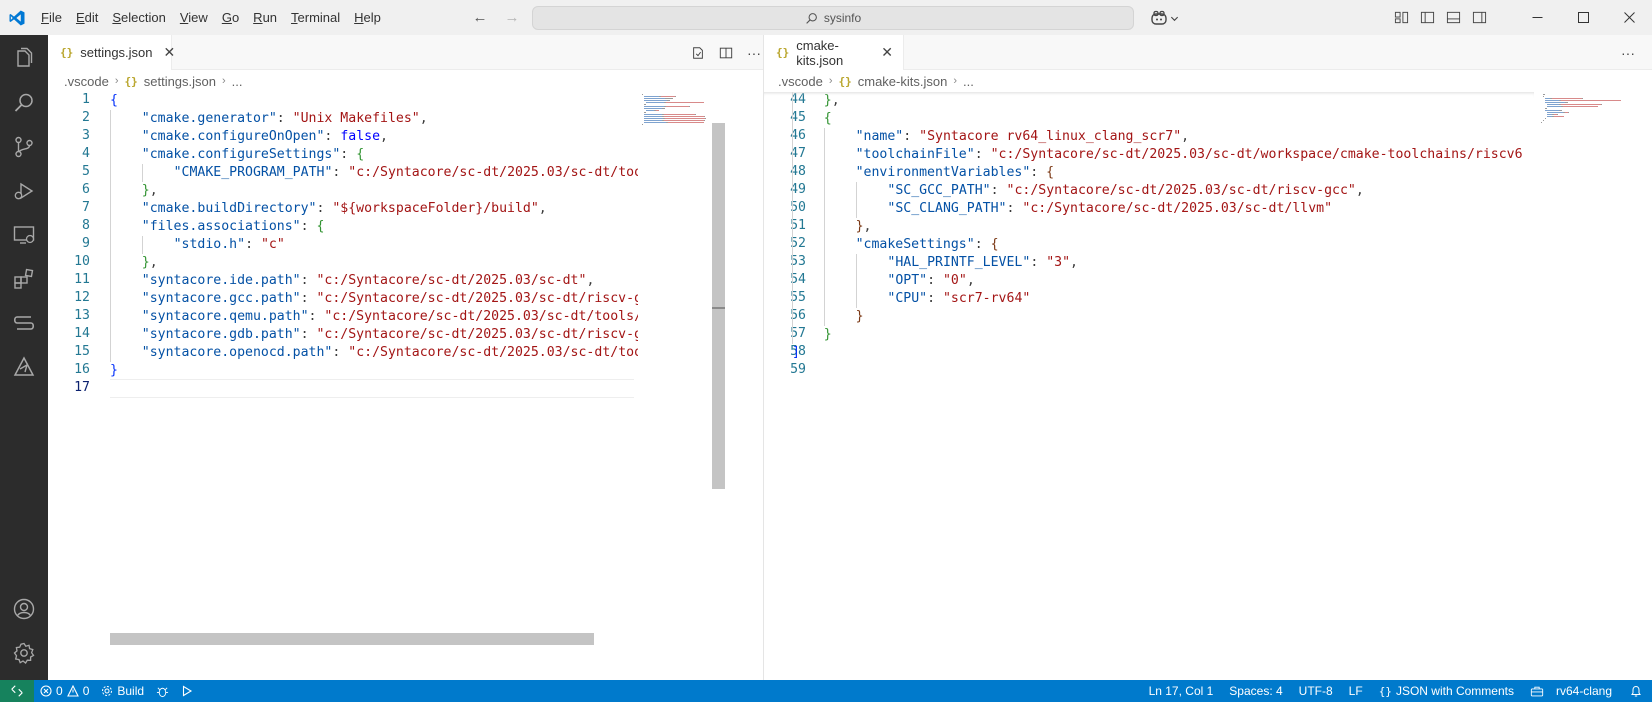  Describe the element at coordinates (122, 691) in the screenshot. I see `build-button: Build` at that location.